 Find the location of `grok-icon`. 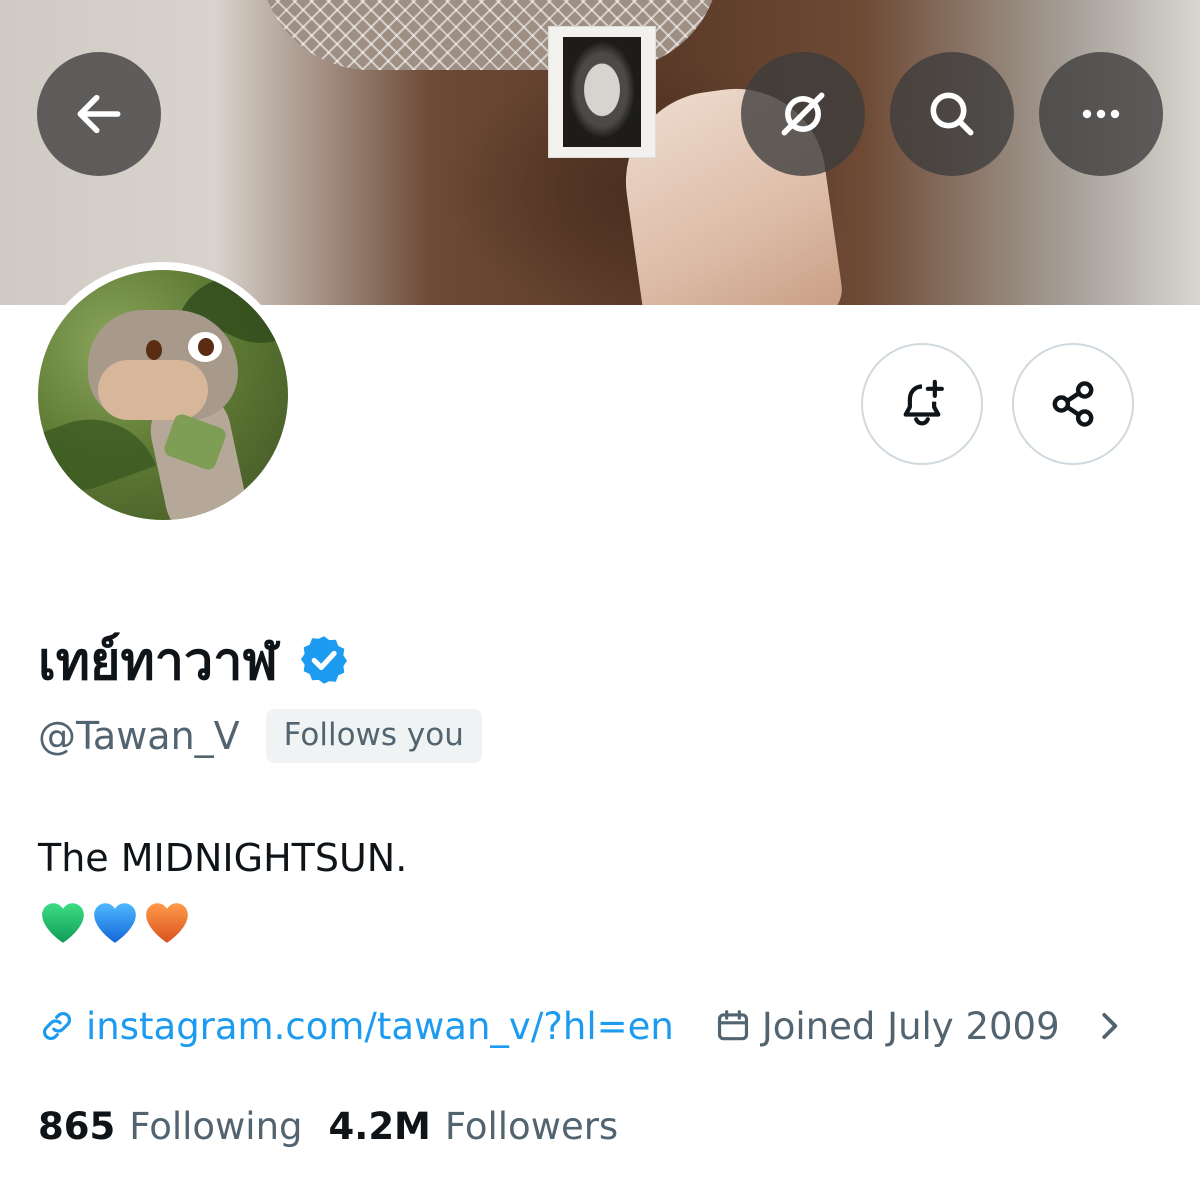

grok-icon is located at coordinates (803, 114).